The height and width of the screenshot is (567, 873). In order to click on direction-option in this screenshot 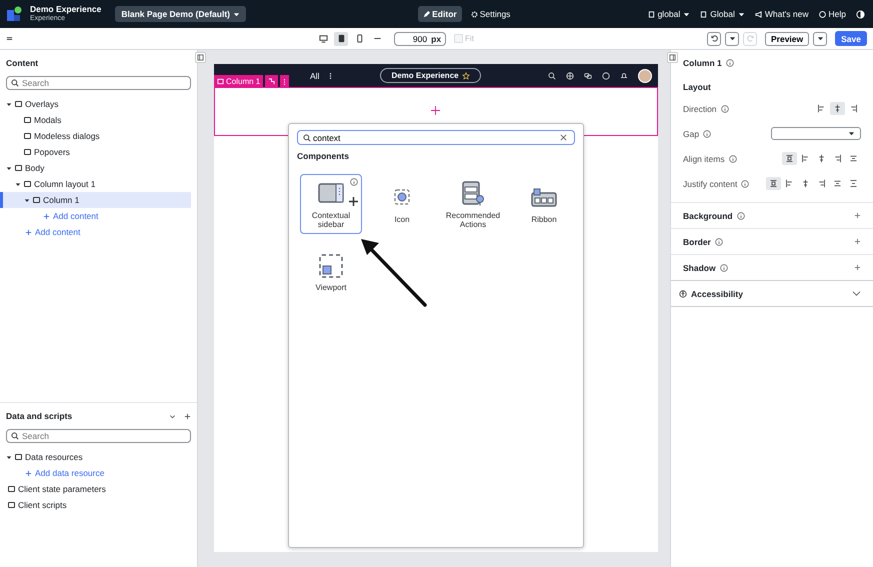, I will do `click(837, 108)`.